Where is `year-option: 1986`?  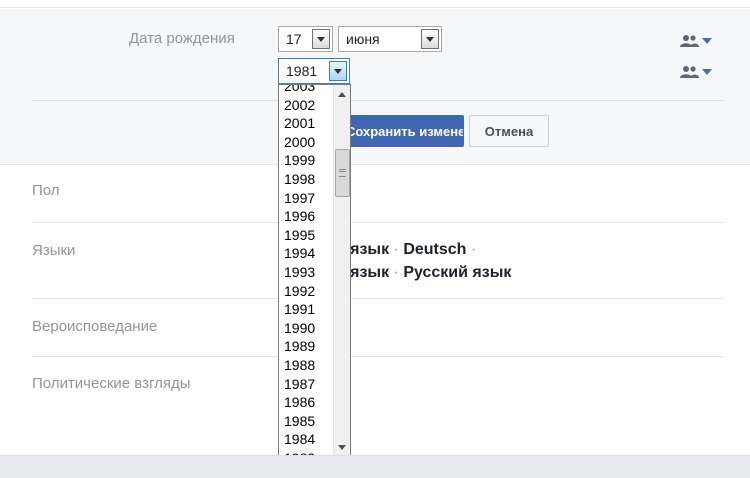
year-option: 1986 is located at coordinates (307, 402).